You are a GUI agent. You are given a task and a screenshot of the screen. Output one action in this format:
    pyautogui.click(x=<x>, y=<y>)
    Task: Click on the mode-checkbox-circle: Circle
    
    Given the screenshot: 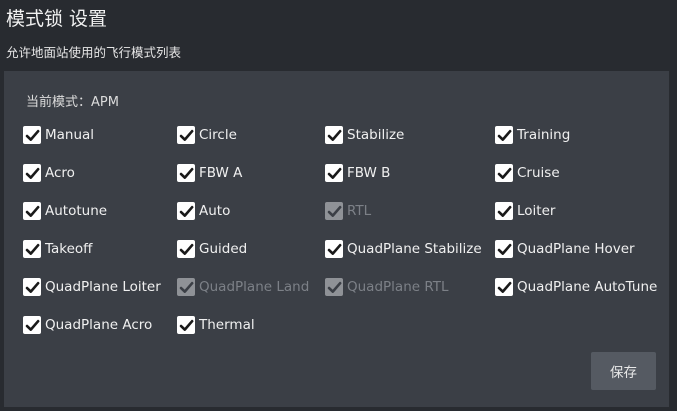 What is the action you would take?
    pyautogui.click(x=207, y=135)
    